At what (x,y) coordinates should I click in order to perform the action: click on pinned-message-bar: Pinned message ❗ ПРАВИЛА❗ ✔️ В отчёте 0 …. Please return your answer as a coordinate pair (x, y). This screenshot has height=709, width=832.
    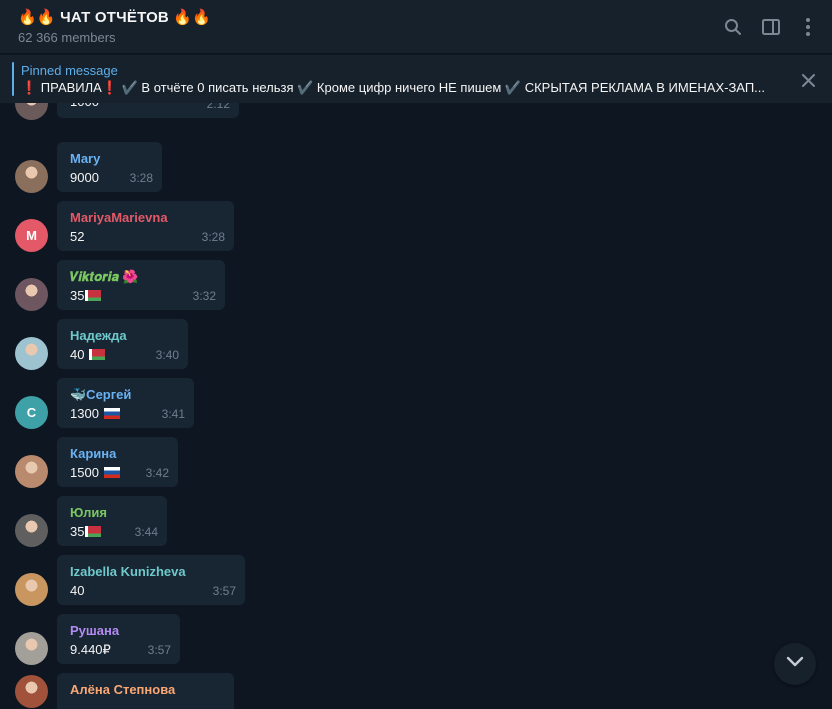
    Looking at the image, I should click on (416, 78).